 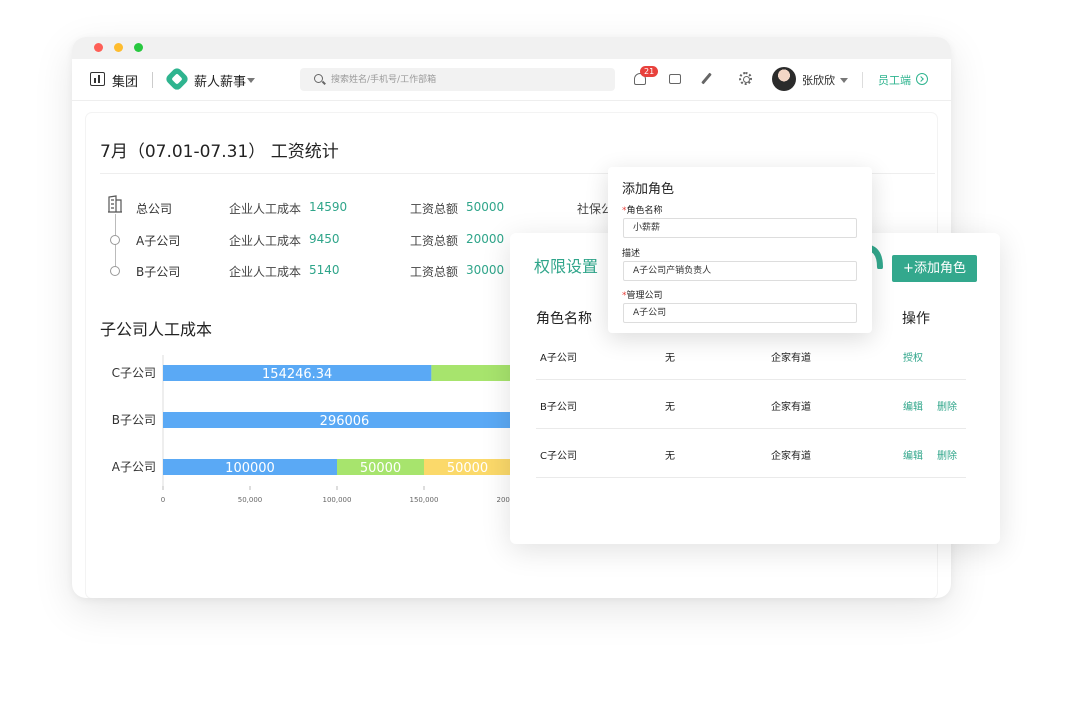 I want to click on panel-title: 权限设置, so click(x=566, y=266).